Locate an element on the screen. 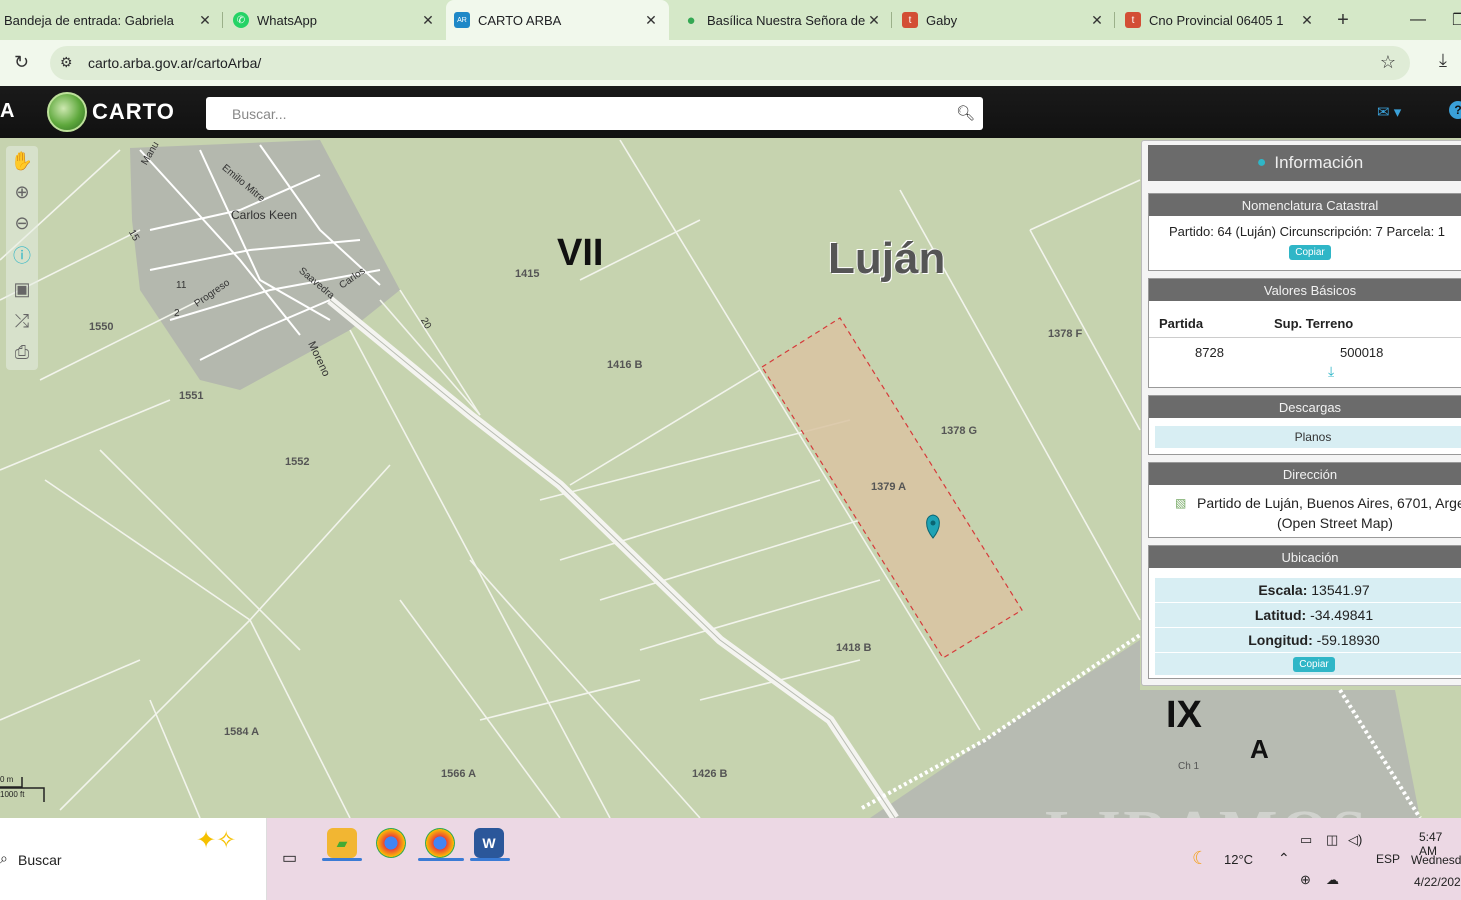  superficie-value: 500018 is located at coordinates (1362, 352).